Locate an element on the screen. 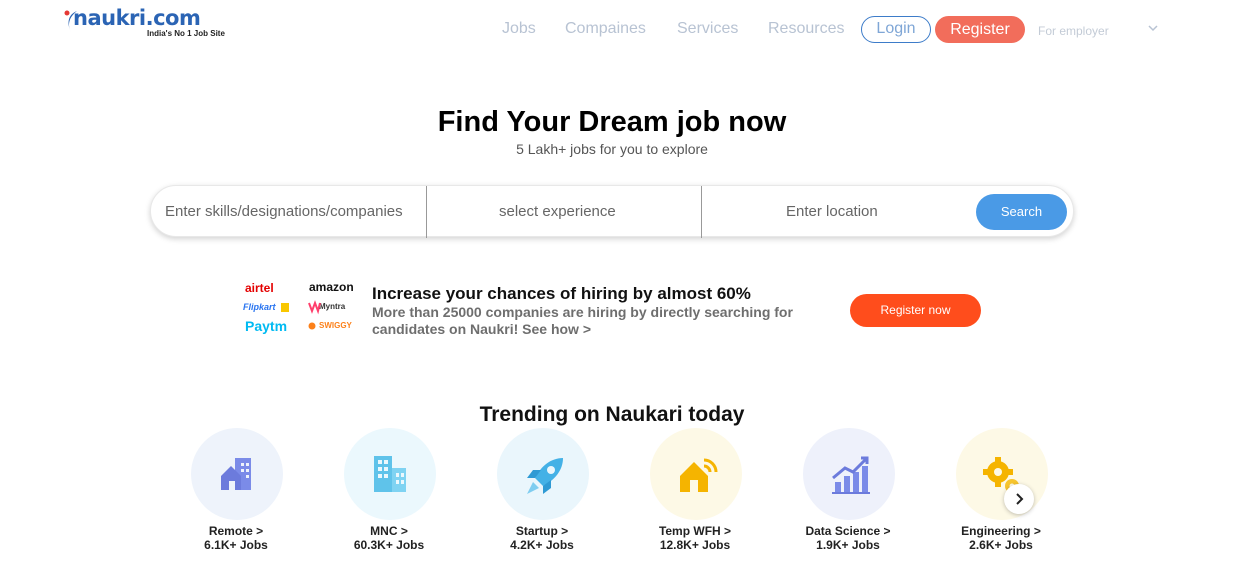 The image size is (1234, 576). logo-text: naukri.com is located at coordinates (137, 18).